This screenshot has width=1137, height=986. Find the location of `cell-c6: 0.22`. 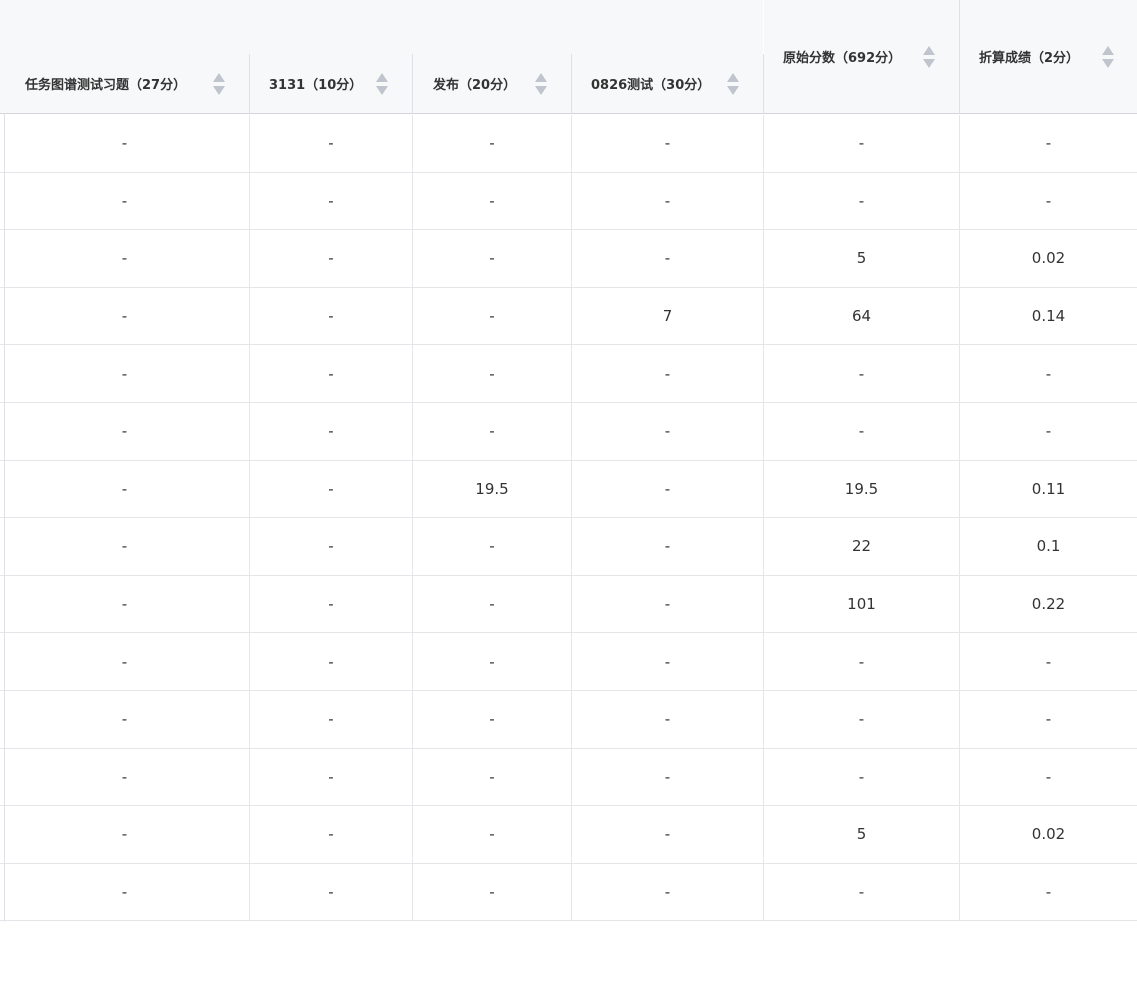

cell-c6: 0.22 is located at coordinates (1048, 604).